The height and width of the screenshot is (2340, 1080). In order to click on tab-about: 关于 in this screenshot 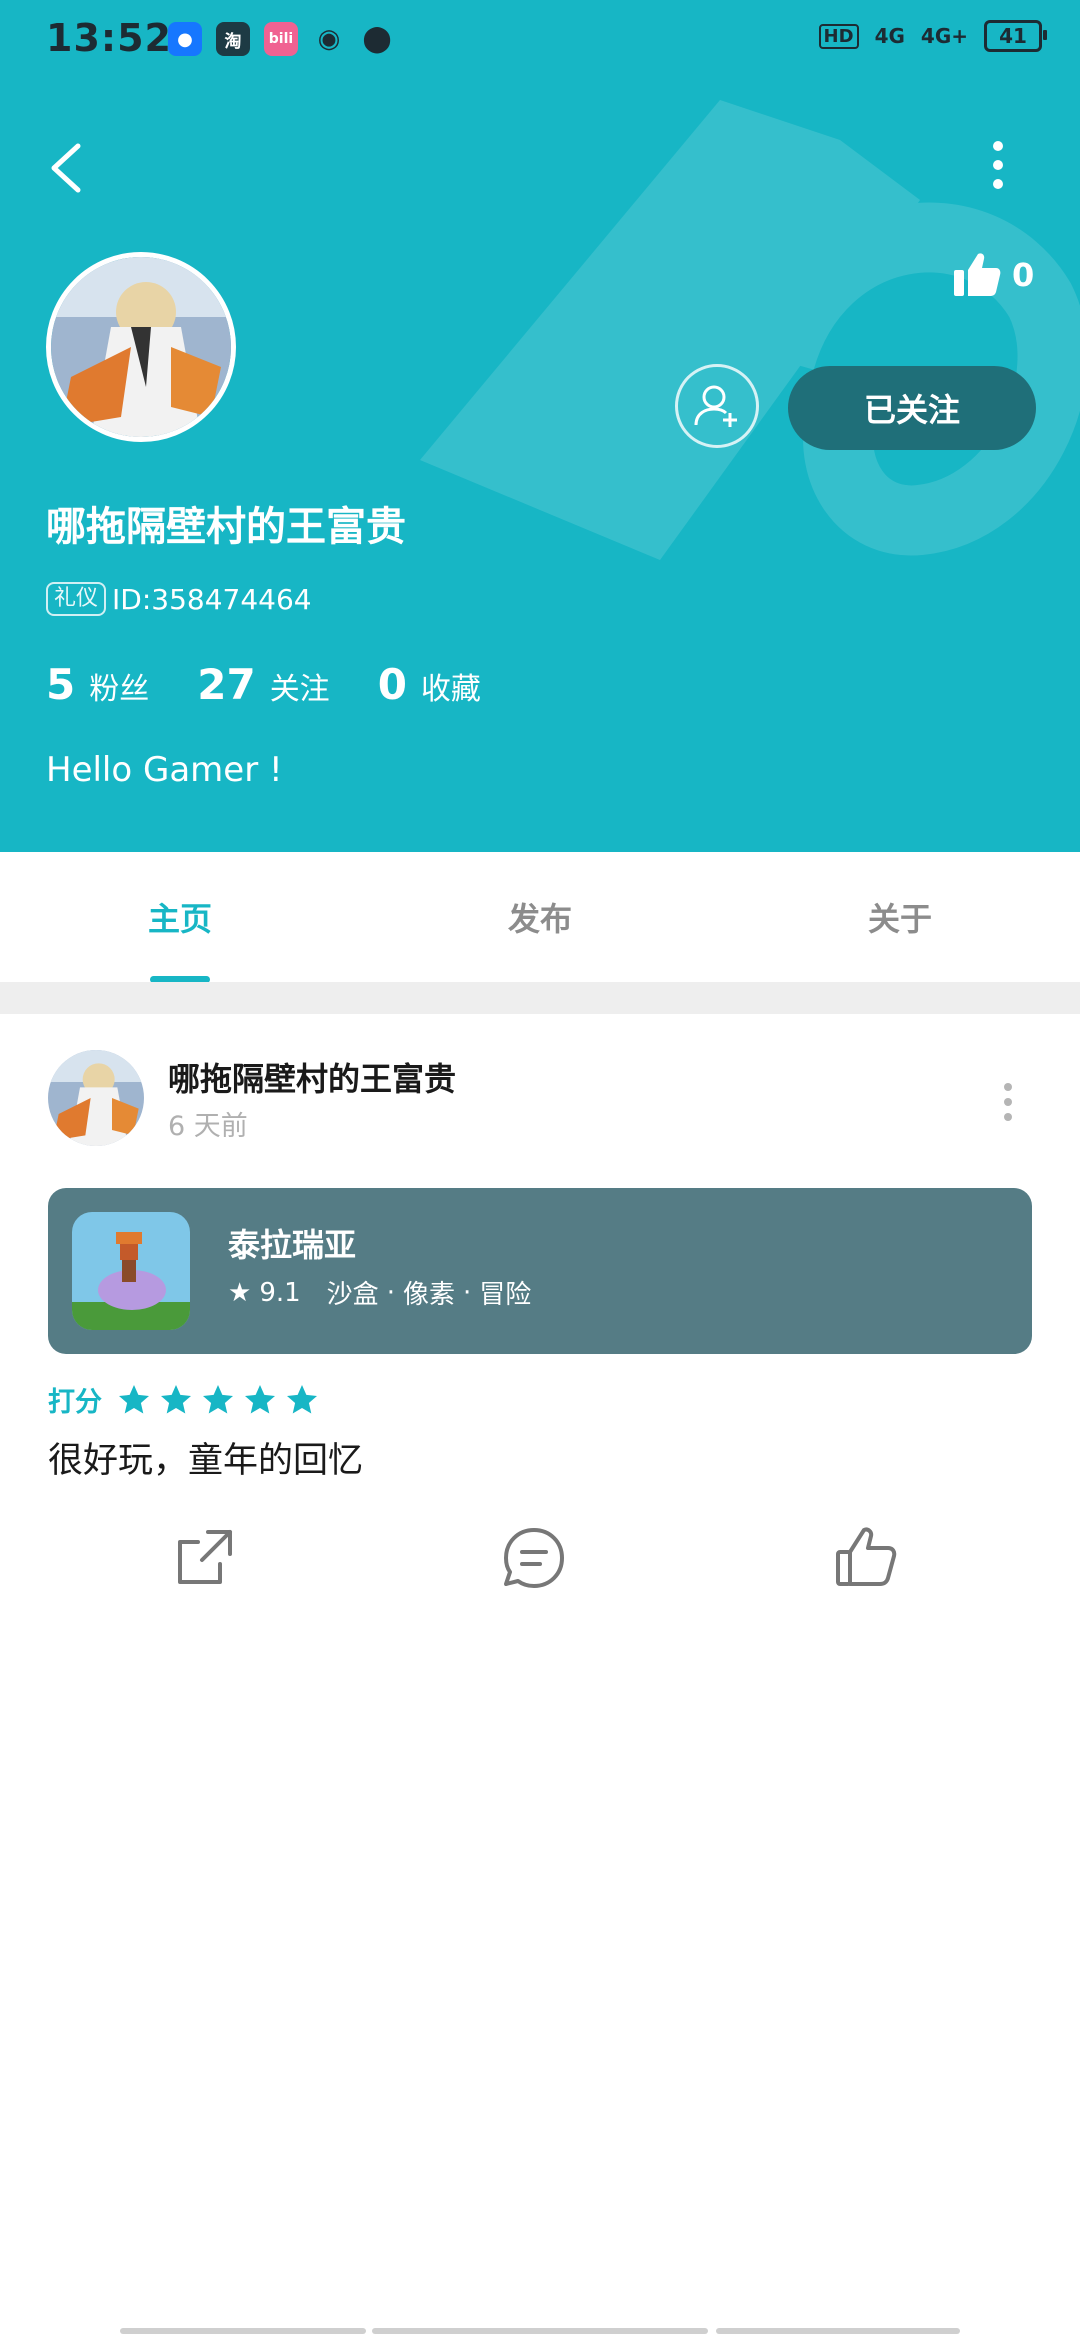, I will do `click(900, 917)`.